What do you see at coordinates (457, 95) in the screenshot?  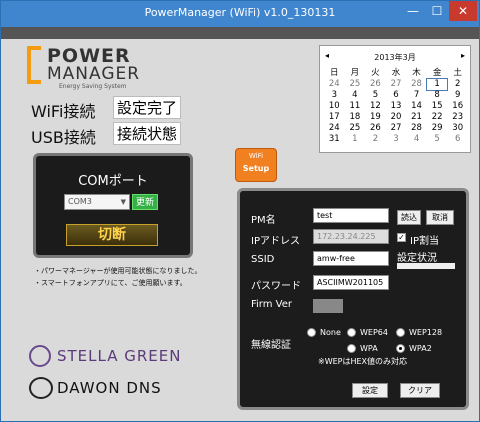 I see `calendar-day: 9` at bounding box center [457, 95].